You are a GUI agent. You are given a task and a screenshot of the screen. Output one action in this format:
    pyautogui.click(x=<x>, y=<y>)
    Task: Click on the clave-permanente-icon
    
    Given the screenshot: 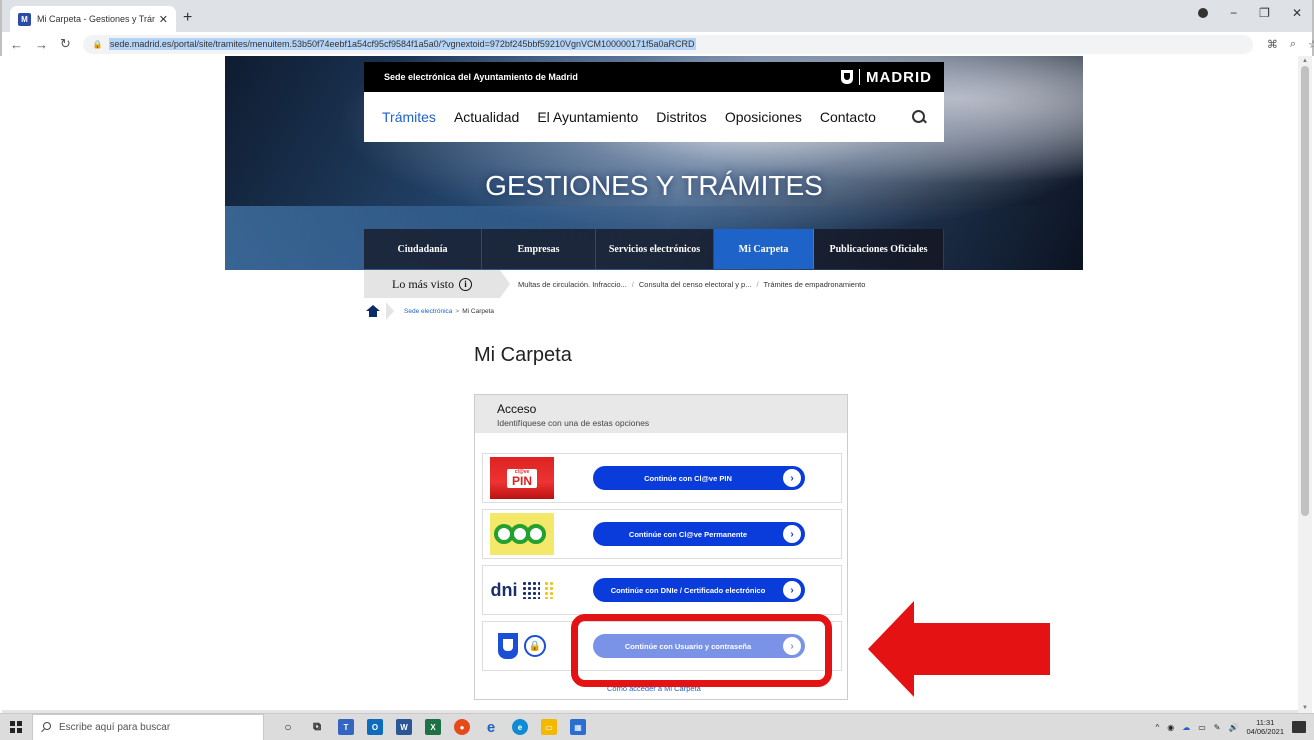 What is the action you would take?
    pyautogui.click(x=522, y=534)
    